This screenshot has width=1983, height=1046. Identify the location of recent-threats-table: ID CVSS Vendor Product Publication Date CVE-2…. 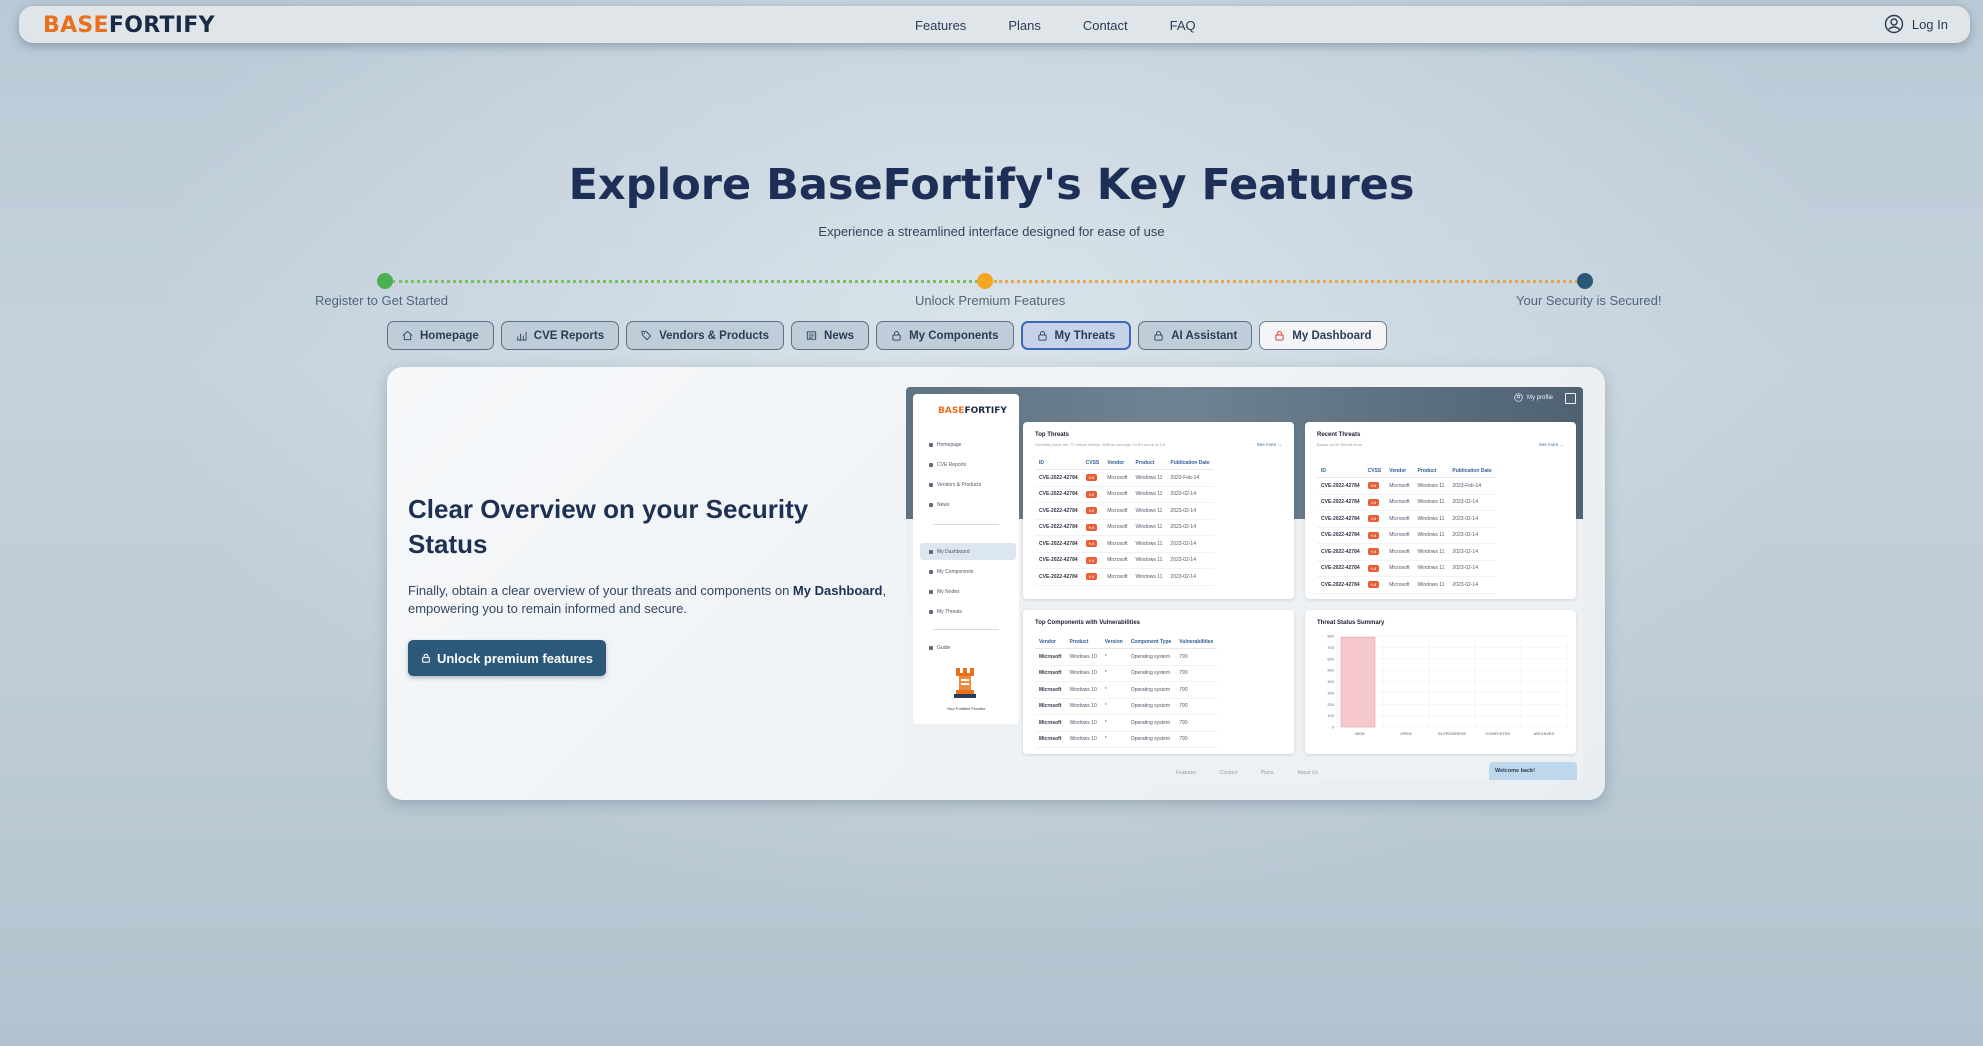
(1406, 529).